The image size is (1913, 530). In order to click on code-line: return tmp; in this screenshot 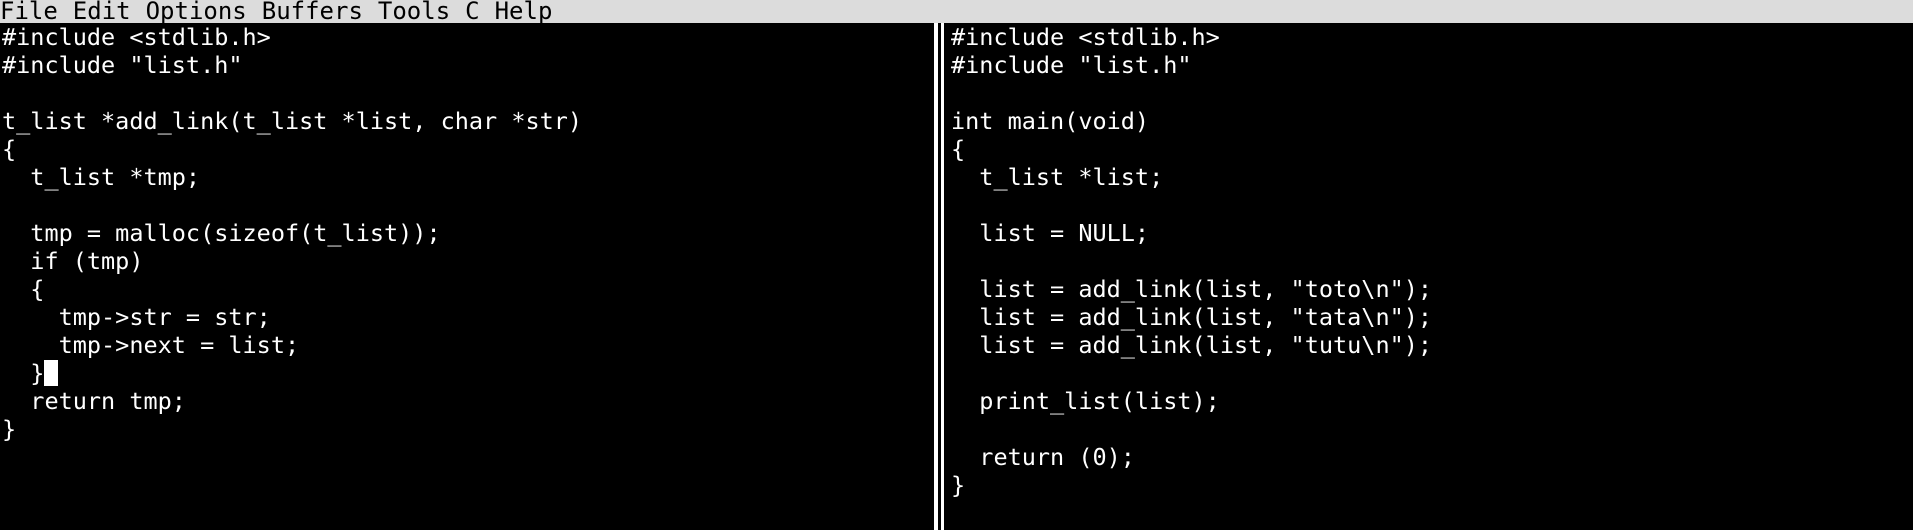, I will do `click(94, 401)`.